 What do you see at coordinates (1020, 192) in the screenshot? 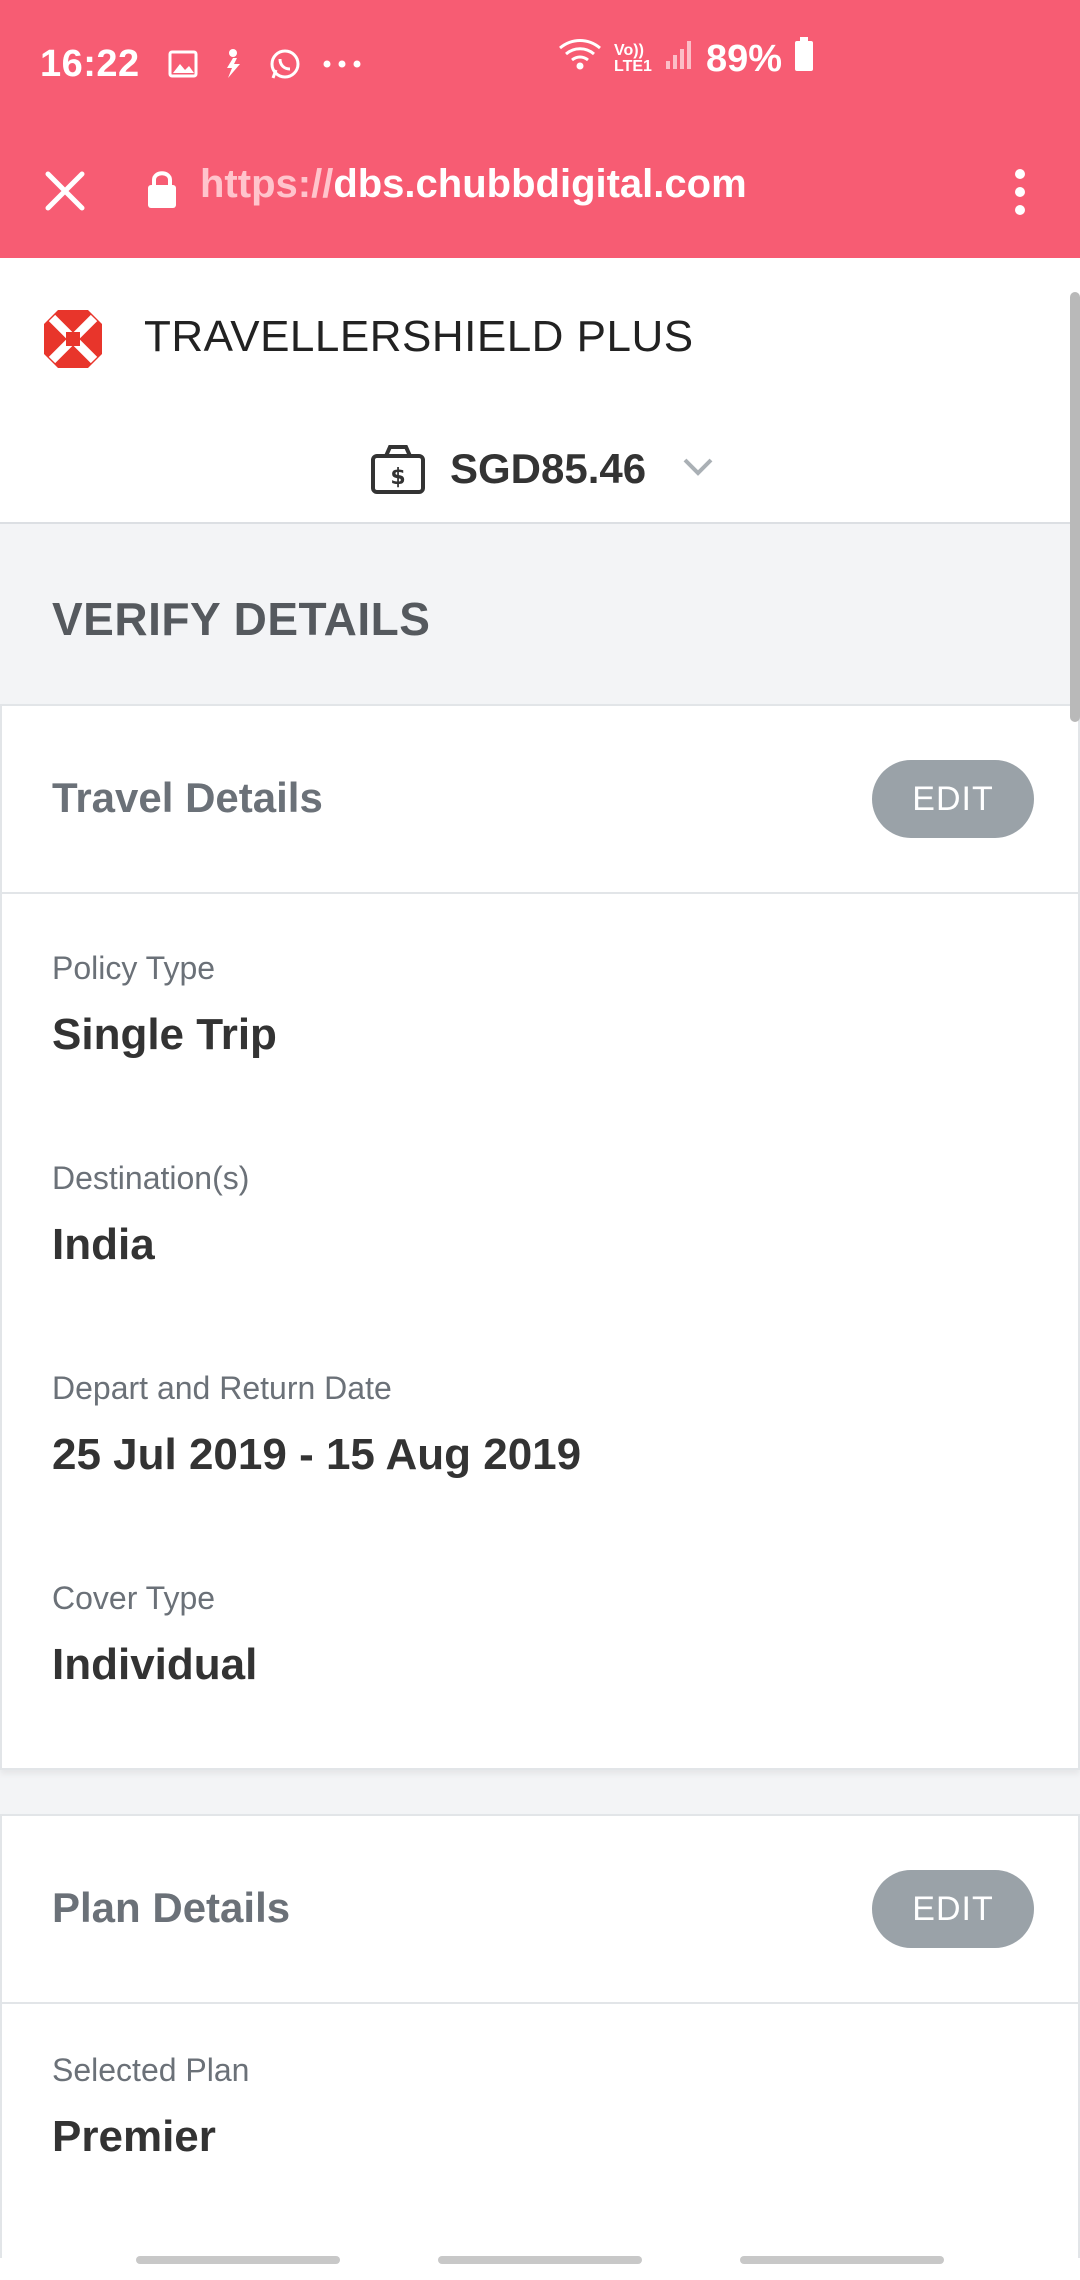
I see `menu-kebab-icon` at bounding box center [1020, 192].